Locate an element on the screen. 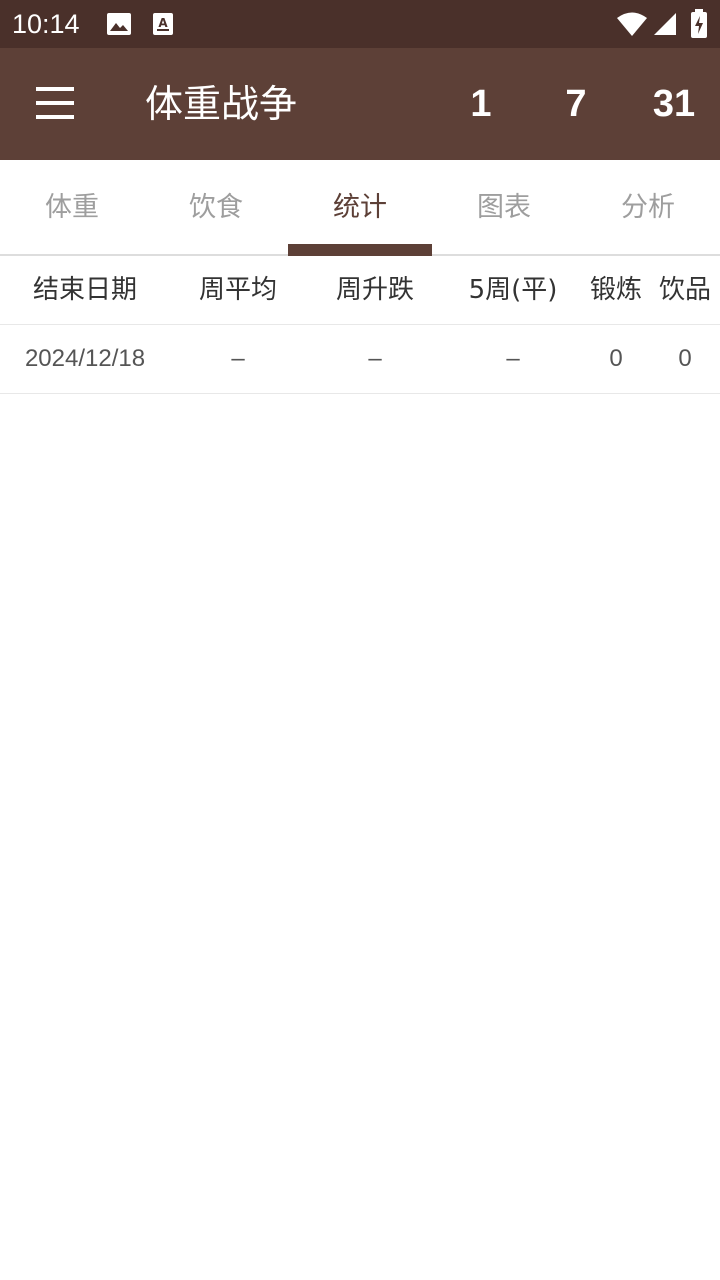  cell-weekly-average: – is located at coordinates (238, 358).